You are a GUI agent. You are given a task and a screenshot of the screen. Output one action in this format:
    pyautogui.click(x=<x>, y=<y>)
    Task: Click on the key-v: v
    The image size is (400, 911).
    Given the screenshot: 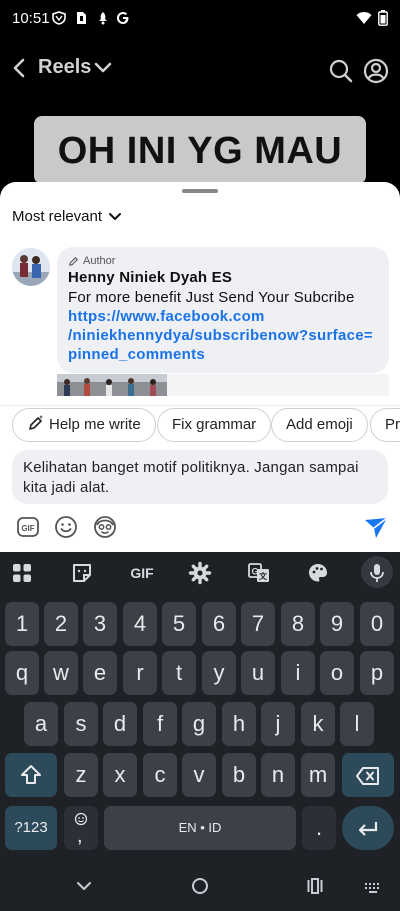 What is the action you would take?
    pyautogui.click(x=199, y=775)
    